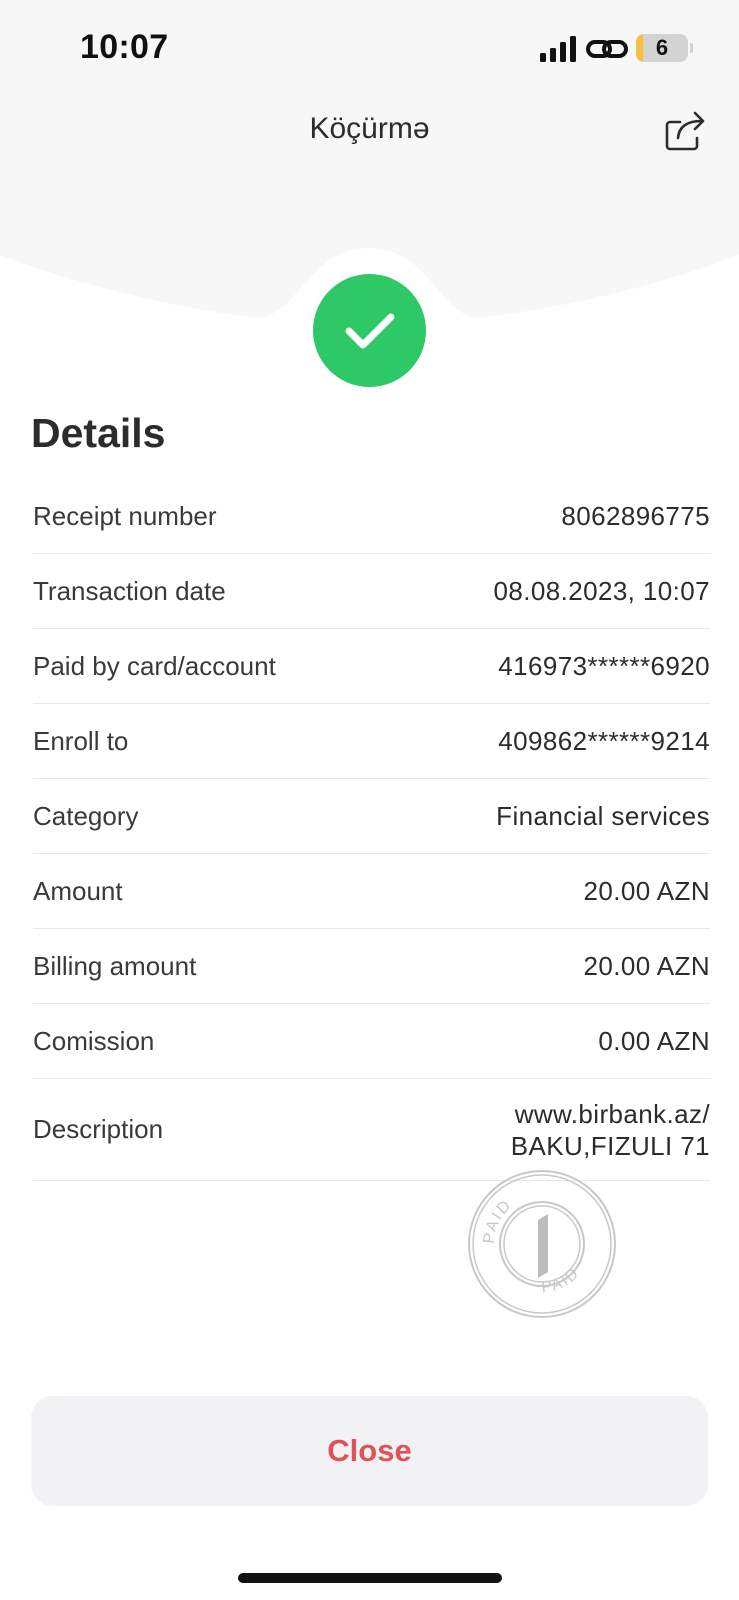 The image size is (739, 1600). Describe the element at coordinates (154, 665) in the screenshot. I see `detail-label: Paid by card/account` at that location.